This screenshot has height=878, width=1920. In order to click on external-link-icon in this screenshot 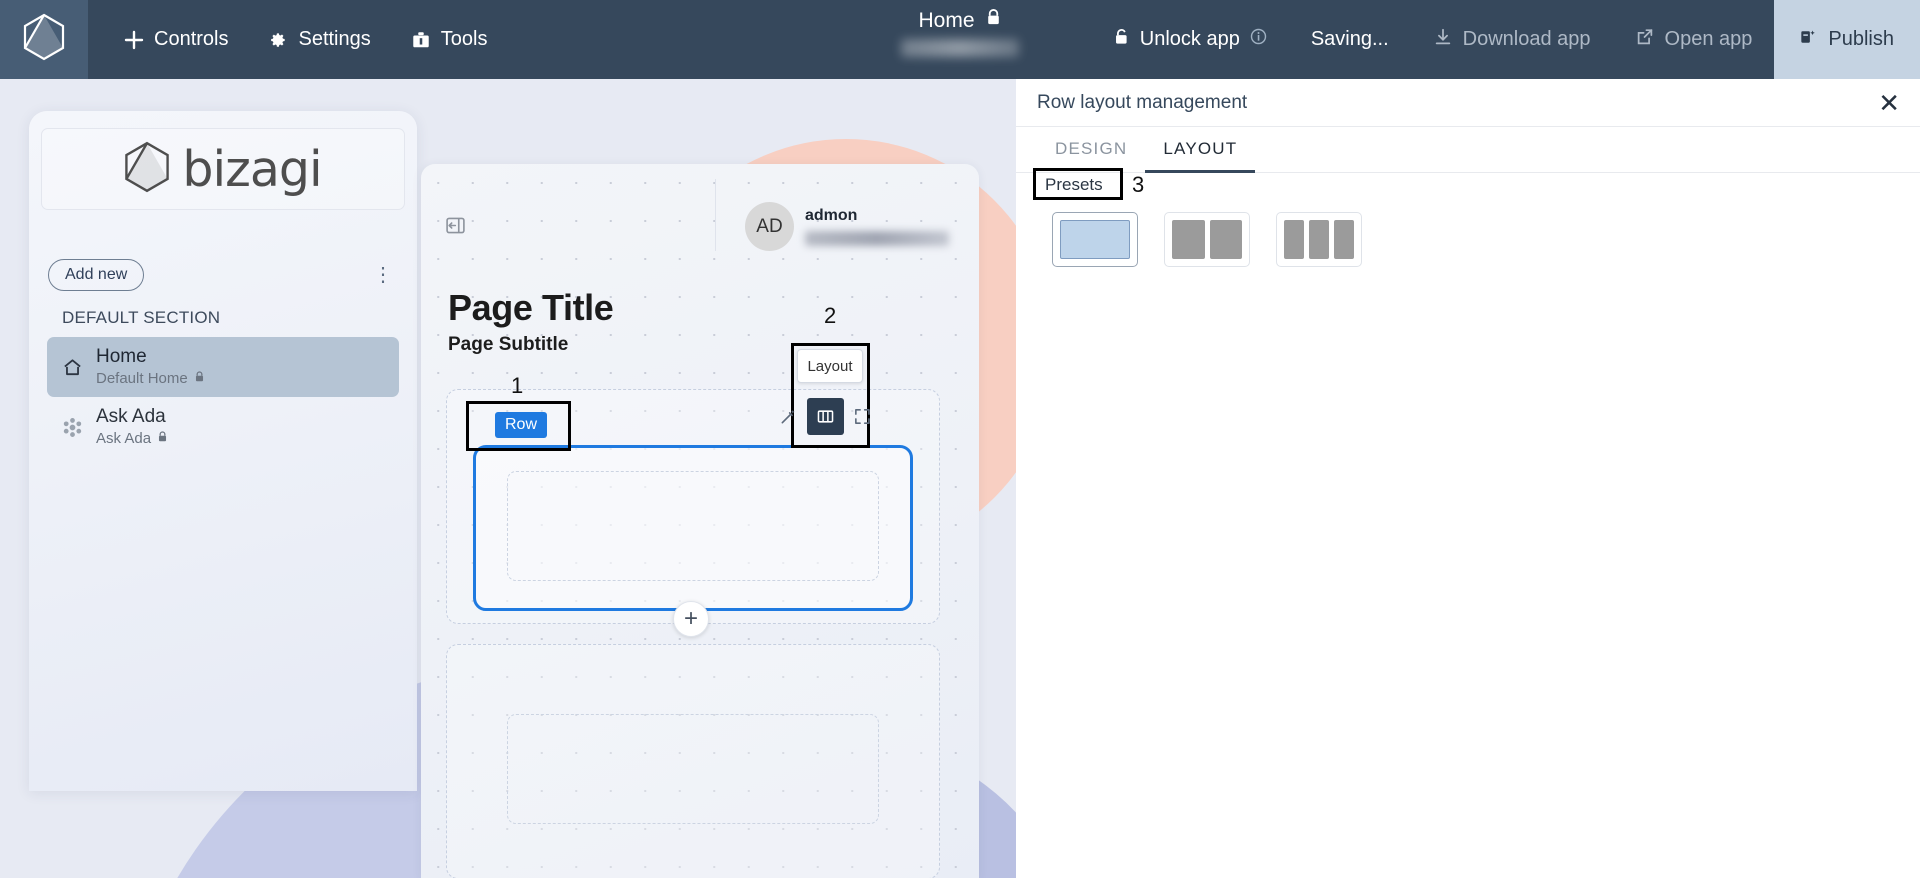, I will do `click(1645, 40)`.